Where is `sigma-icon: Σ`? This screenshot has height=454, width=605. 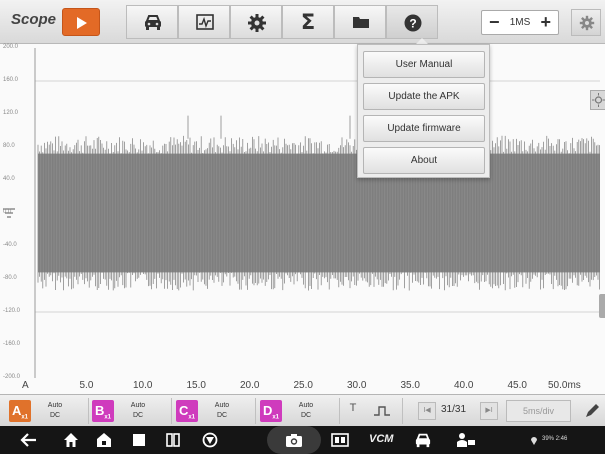
sigma-icon: Σ is located at coordinates (308, 22).